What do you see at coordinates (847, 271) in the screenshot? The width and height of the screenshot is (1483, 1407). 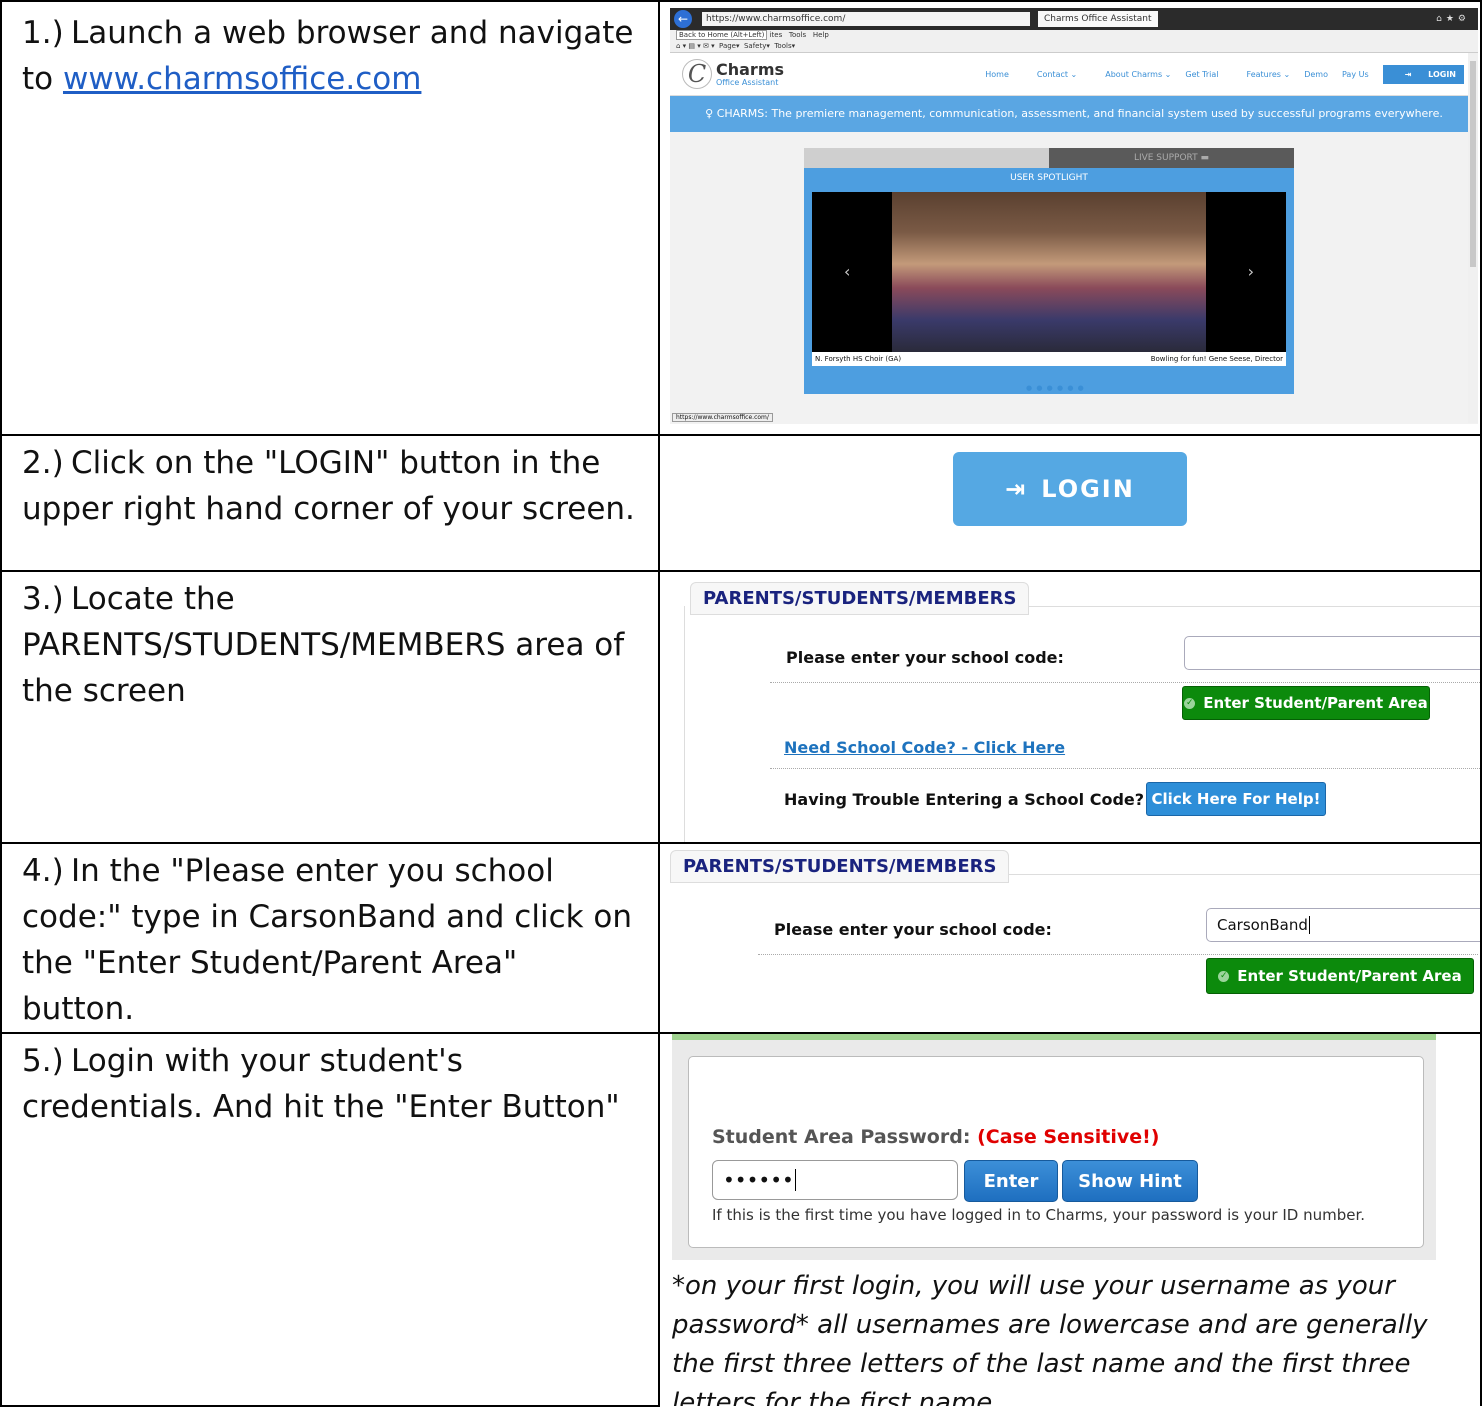 I see `chevron-left-icon: ‹` at bounding box center [847, 271].